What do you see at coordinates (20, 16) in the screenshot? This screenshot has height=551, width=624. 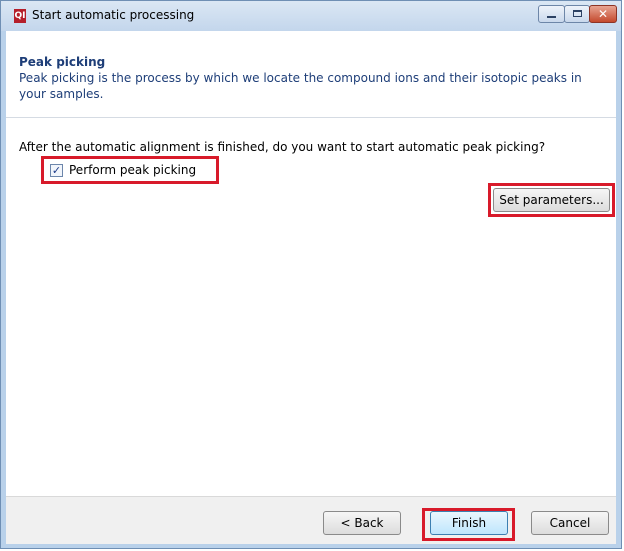 I see `app-icon: QI` at bounding box center [20, 16].